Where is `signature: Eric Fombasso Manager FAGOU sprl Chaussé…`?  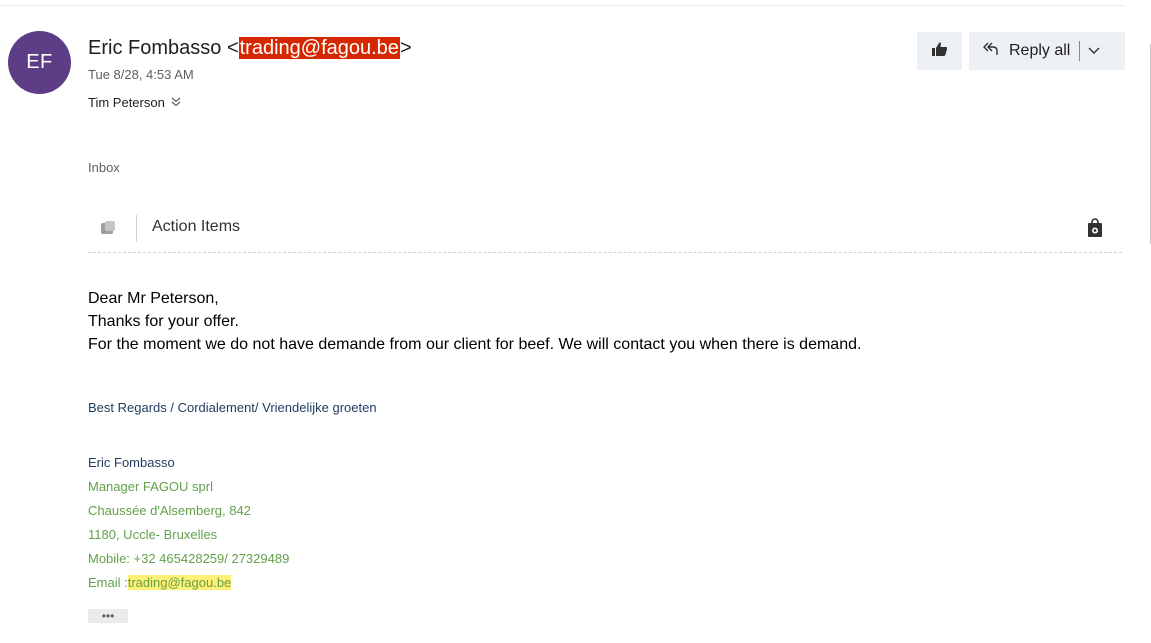 signature: Eric Fombasso Manager FAGOU sprl Chaussé… is located at coordinates (188, 523).